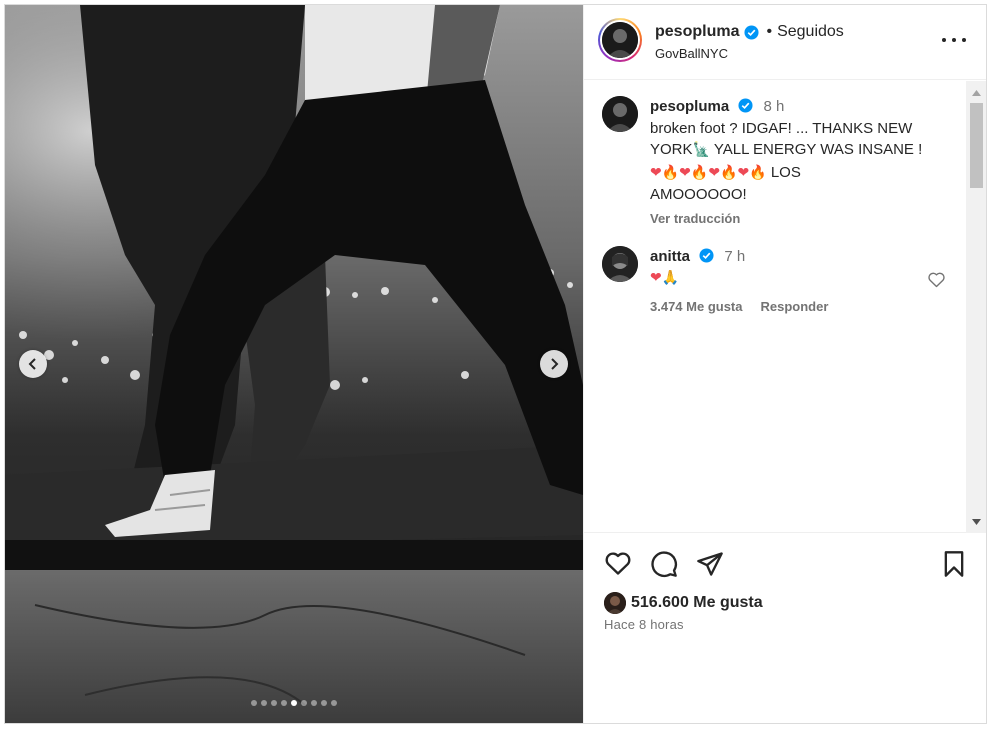 The image size is (991, 733). I want to click on post-timestamp: Hace 8 horas, so click(644, 624).